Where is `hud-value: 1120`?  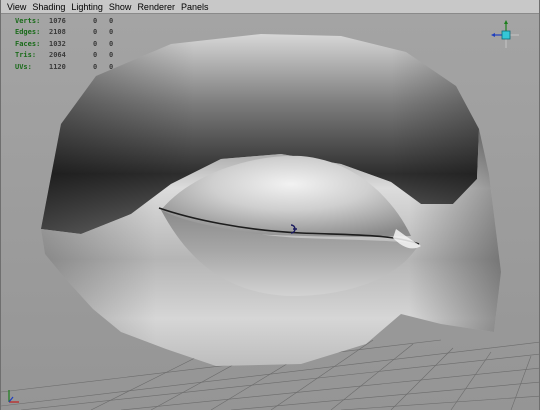
hud-value: 1120 is located at coordinates (57, 66).